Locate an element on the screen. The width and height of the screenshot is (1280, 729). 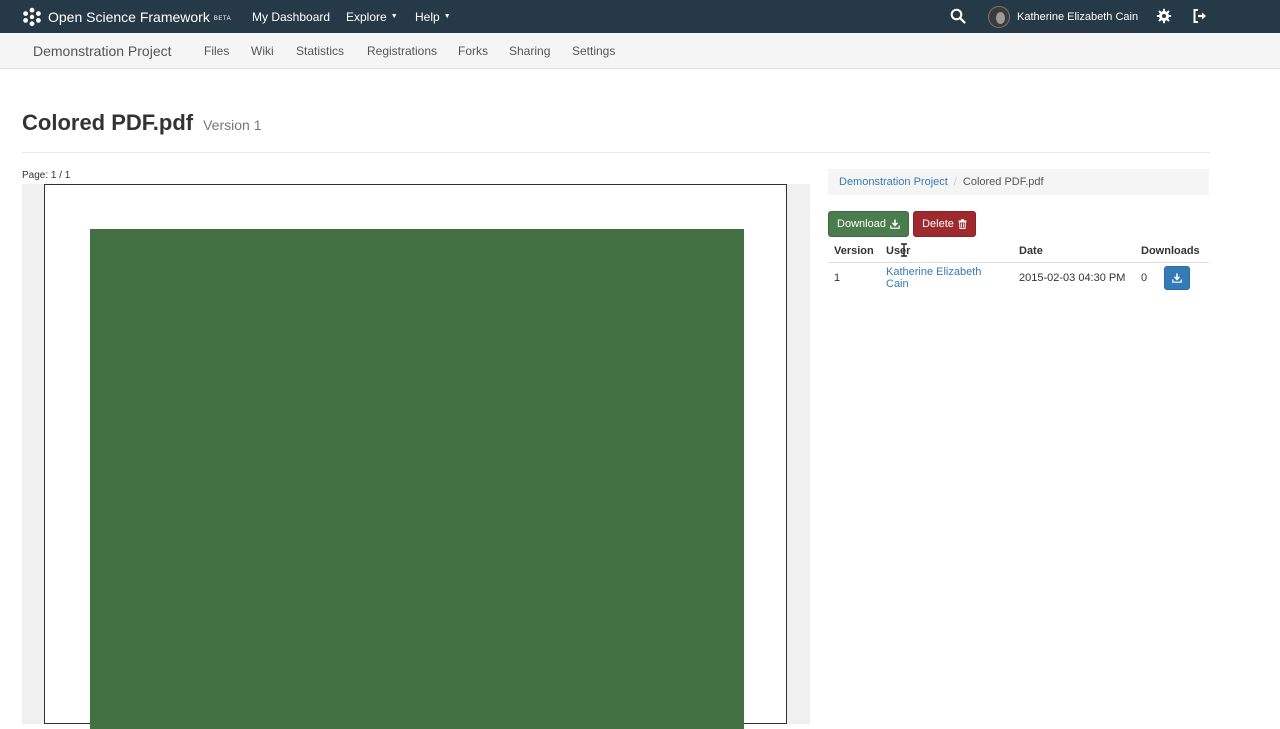
table-header-row: Version User Date Downloads is located at coordinates (1018, 251).